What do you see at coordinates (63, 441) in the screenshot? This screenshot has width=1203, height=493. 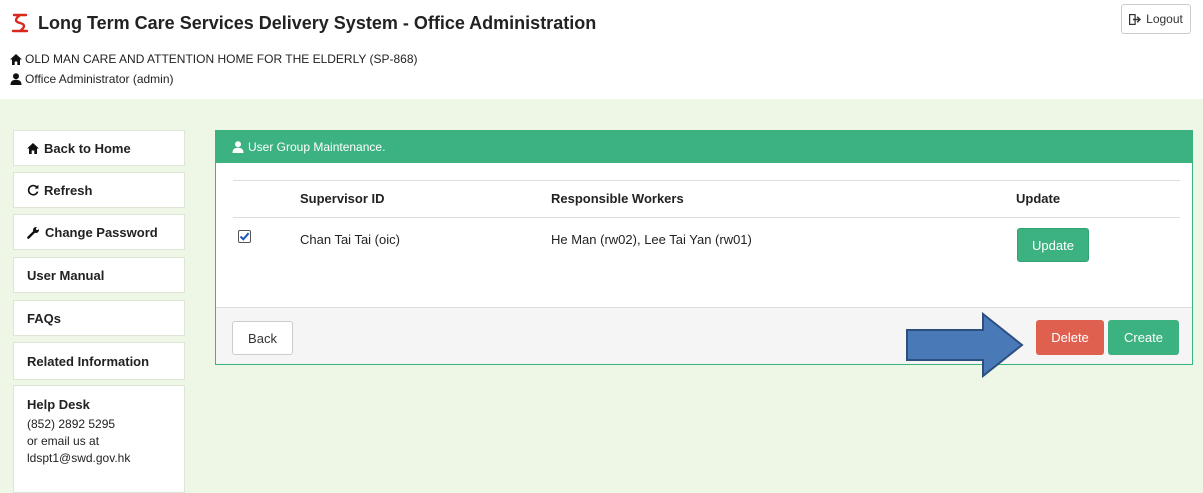 I see `helpdesk-email-prefix: or email us at` at bounding box center [63, 441].